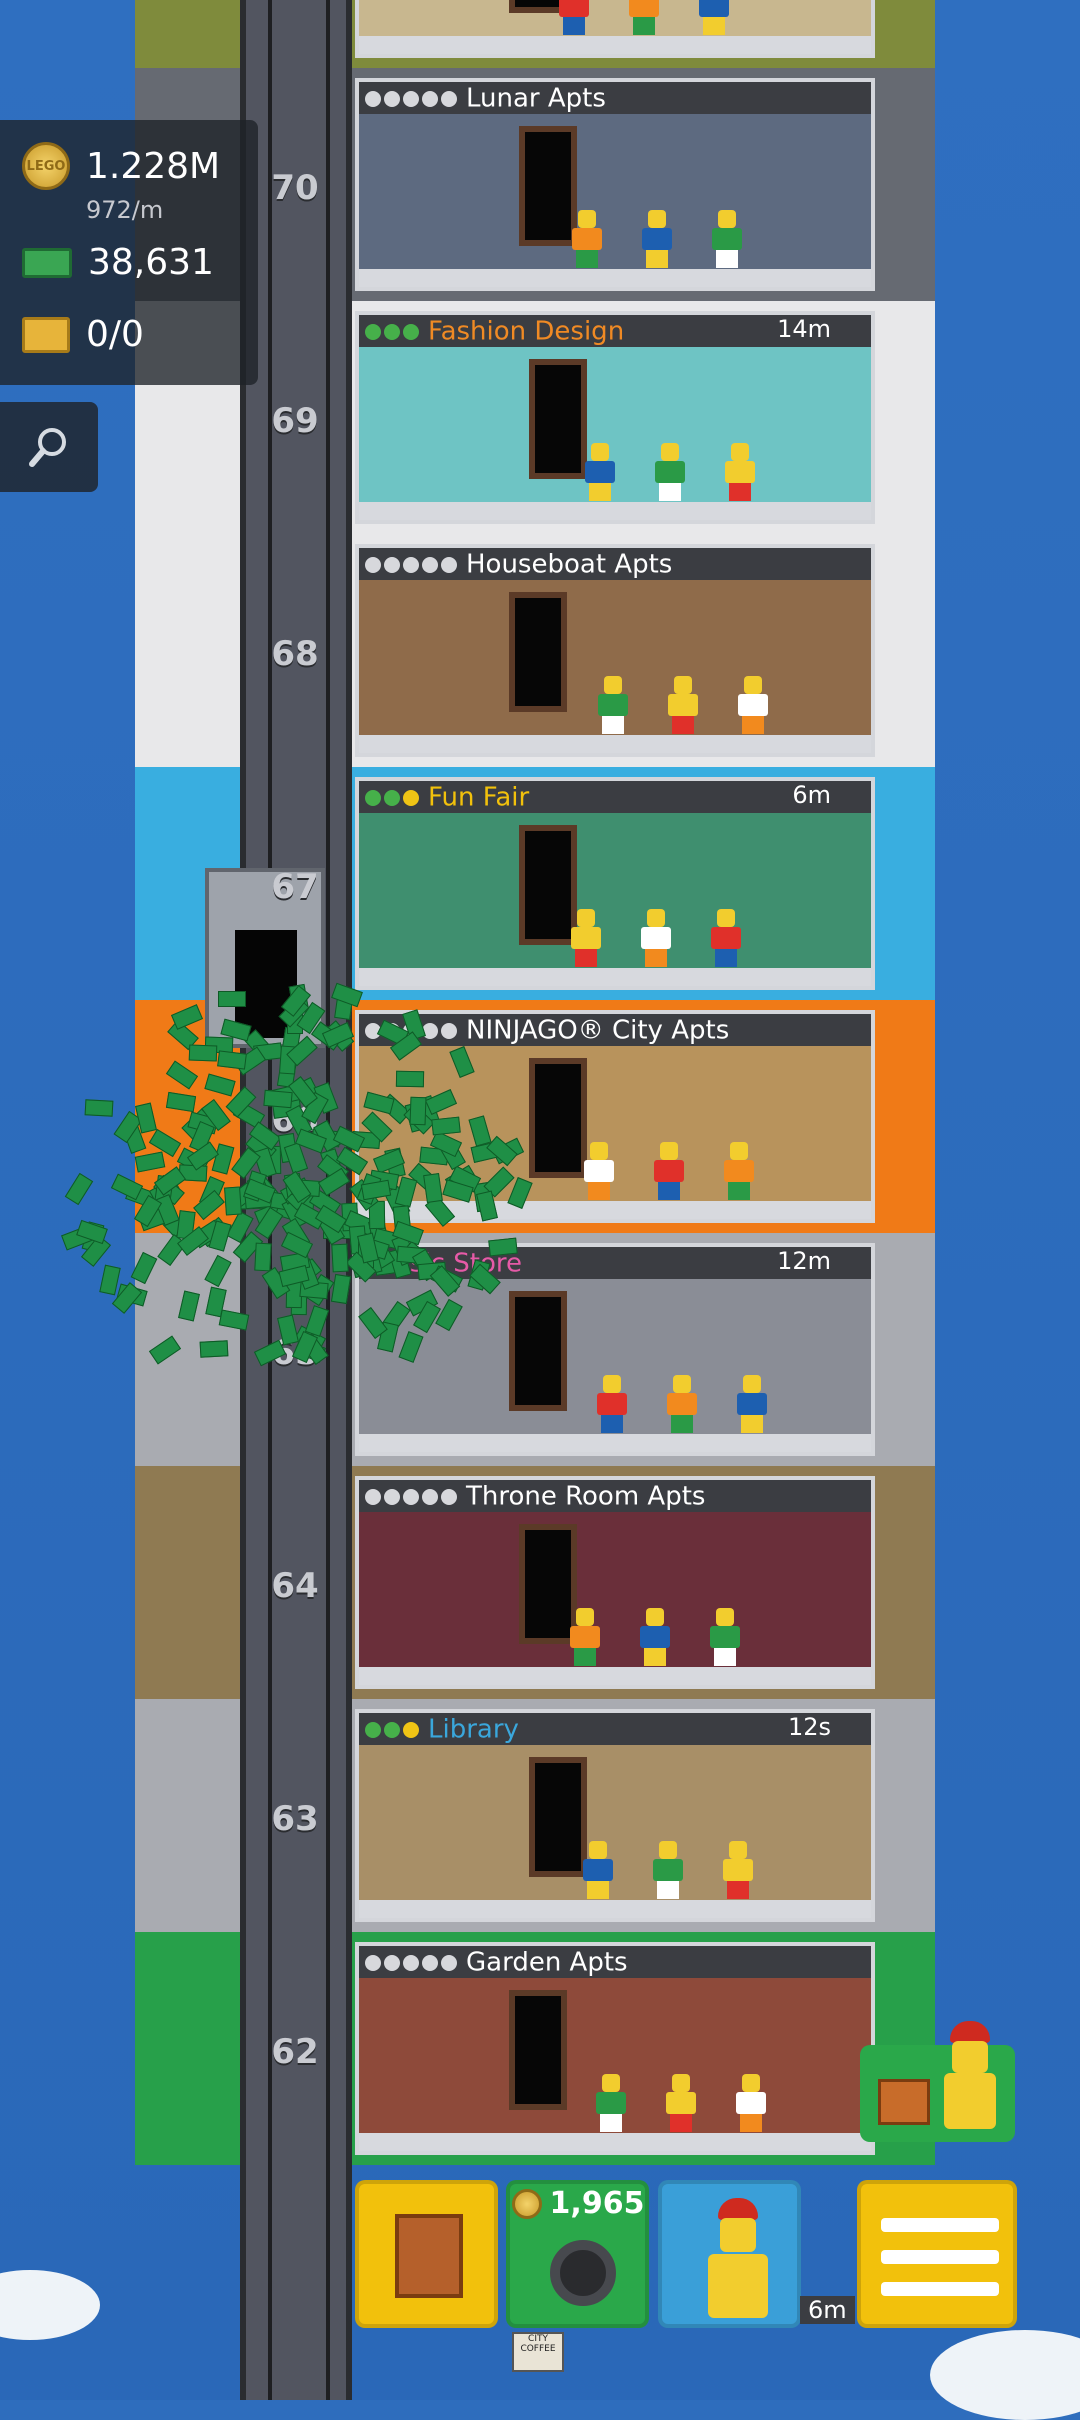  I want to click on room: Fun Fair 6m, so click(615, 883).